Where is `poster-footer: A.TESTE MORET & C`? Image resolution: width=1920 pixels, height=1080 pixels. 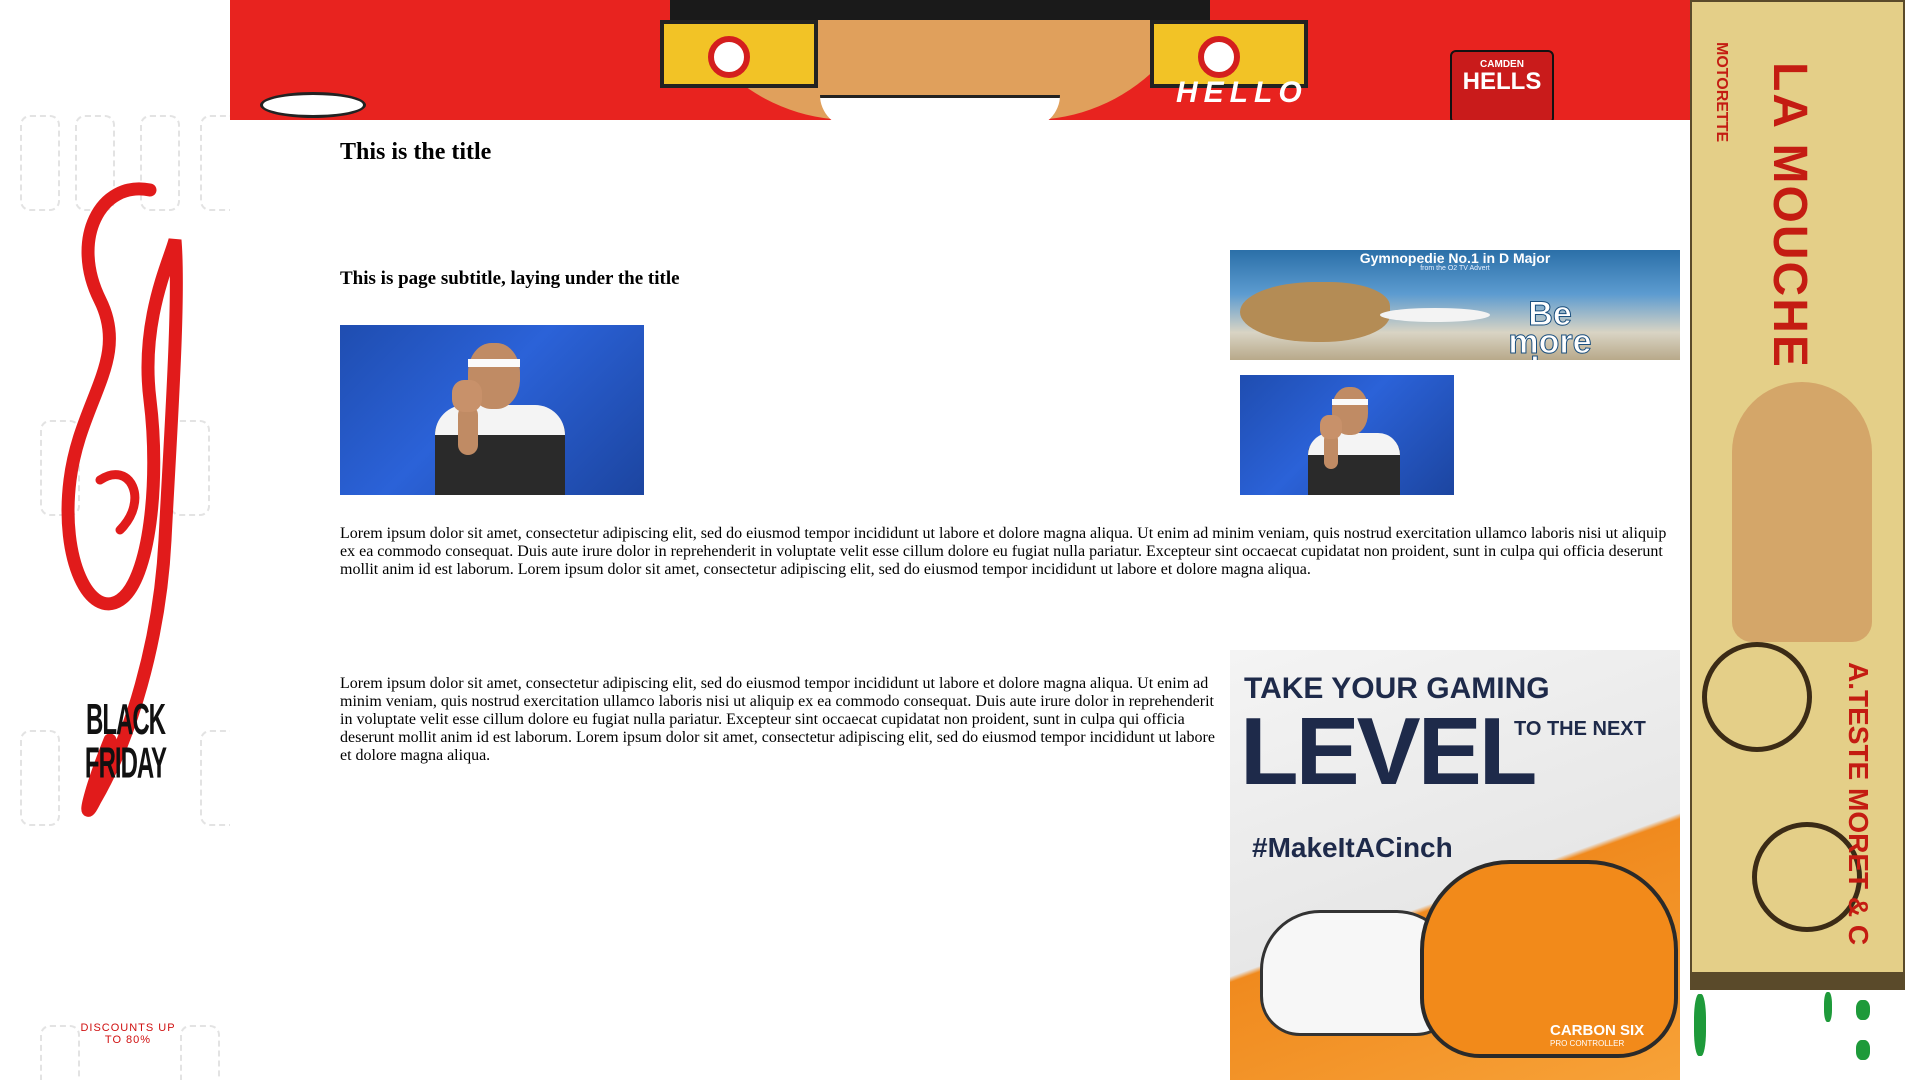 poster-footer: A.TESTE MORET & C is located at coordinates (1858, 804).